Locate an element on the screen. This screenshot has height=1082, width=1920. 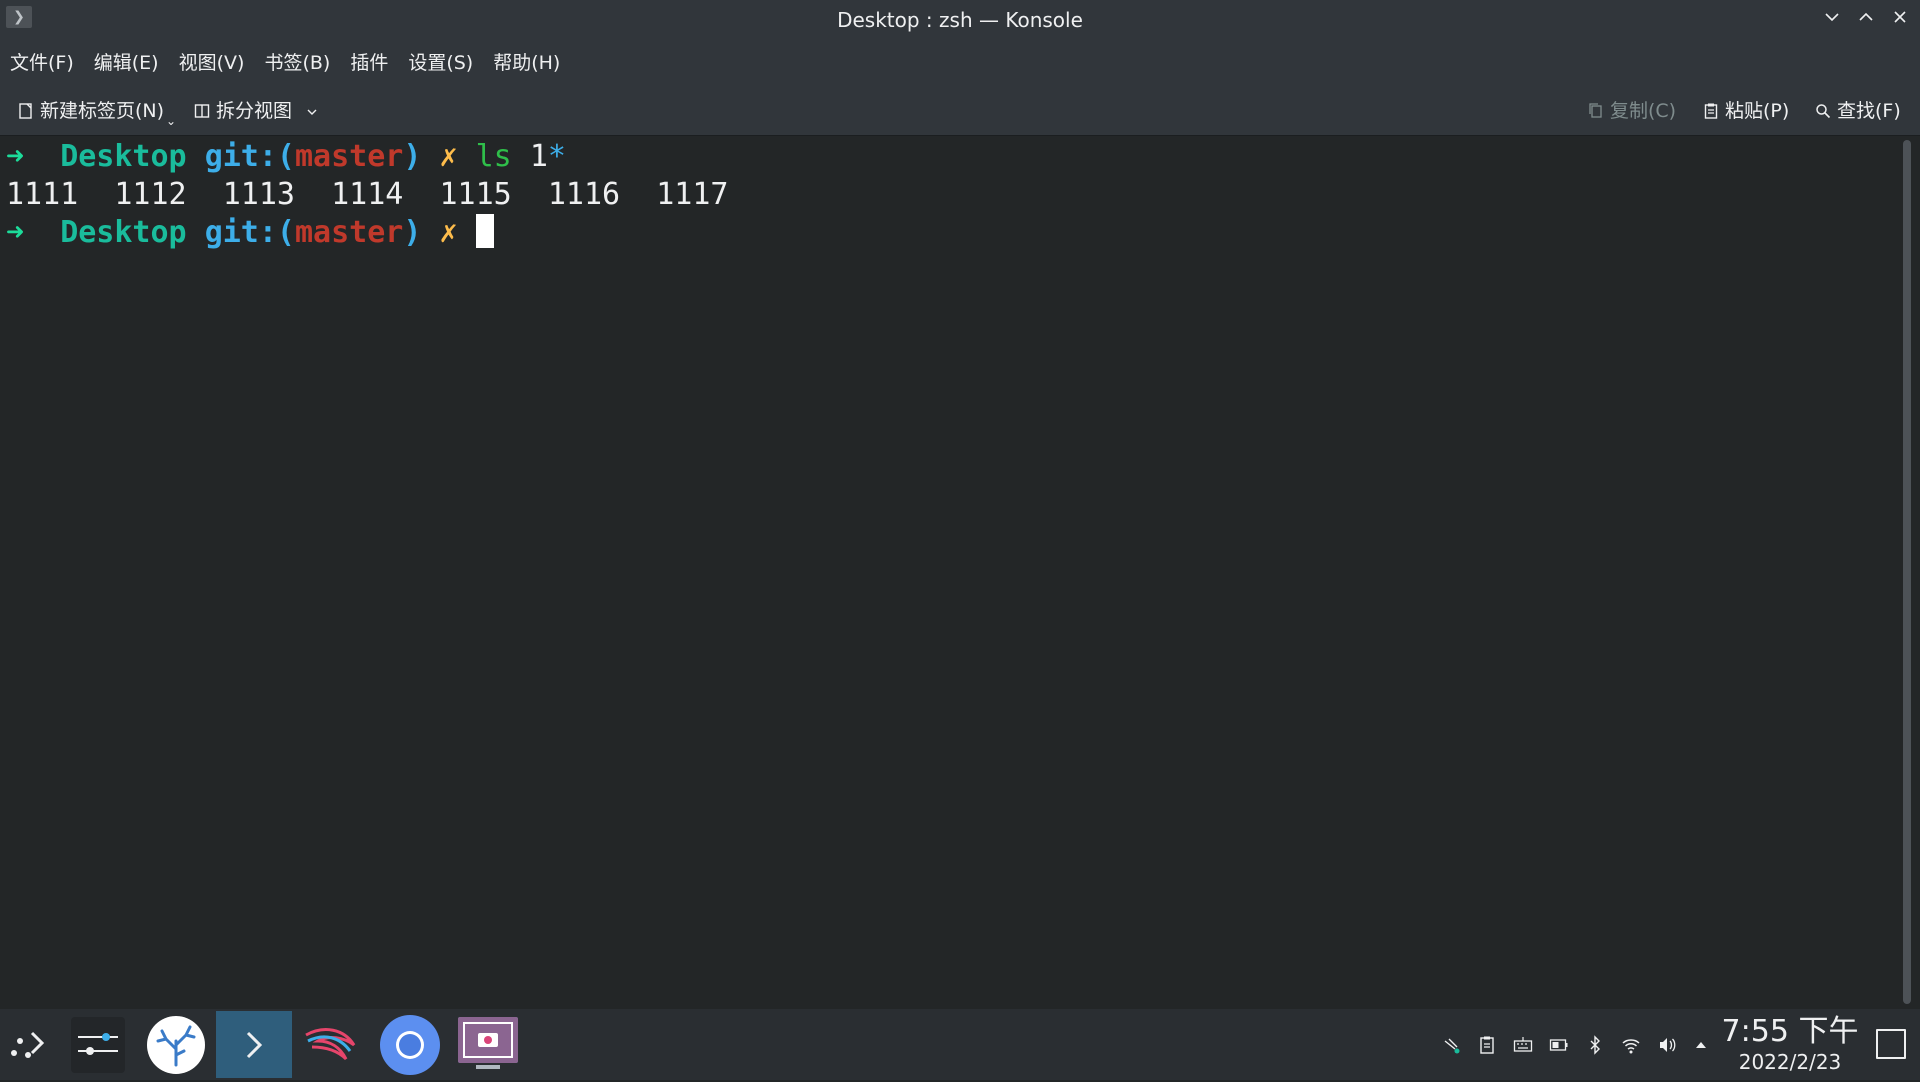
keyboard-icon is located at coordinates (1523, 1045).